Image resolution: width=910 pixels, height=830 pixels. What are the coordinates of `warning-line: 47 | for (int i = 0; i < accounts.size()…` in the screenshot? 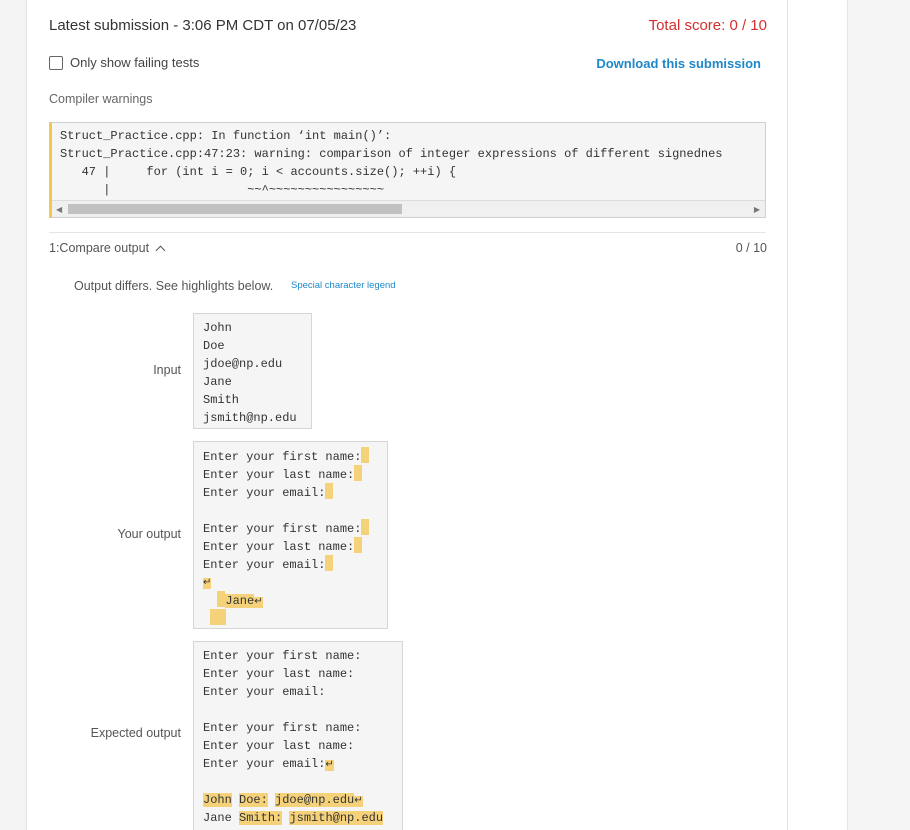 It's located at (258, 172).